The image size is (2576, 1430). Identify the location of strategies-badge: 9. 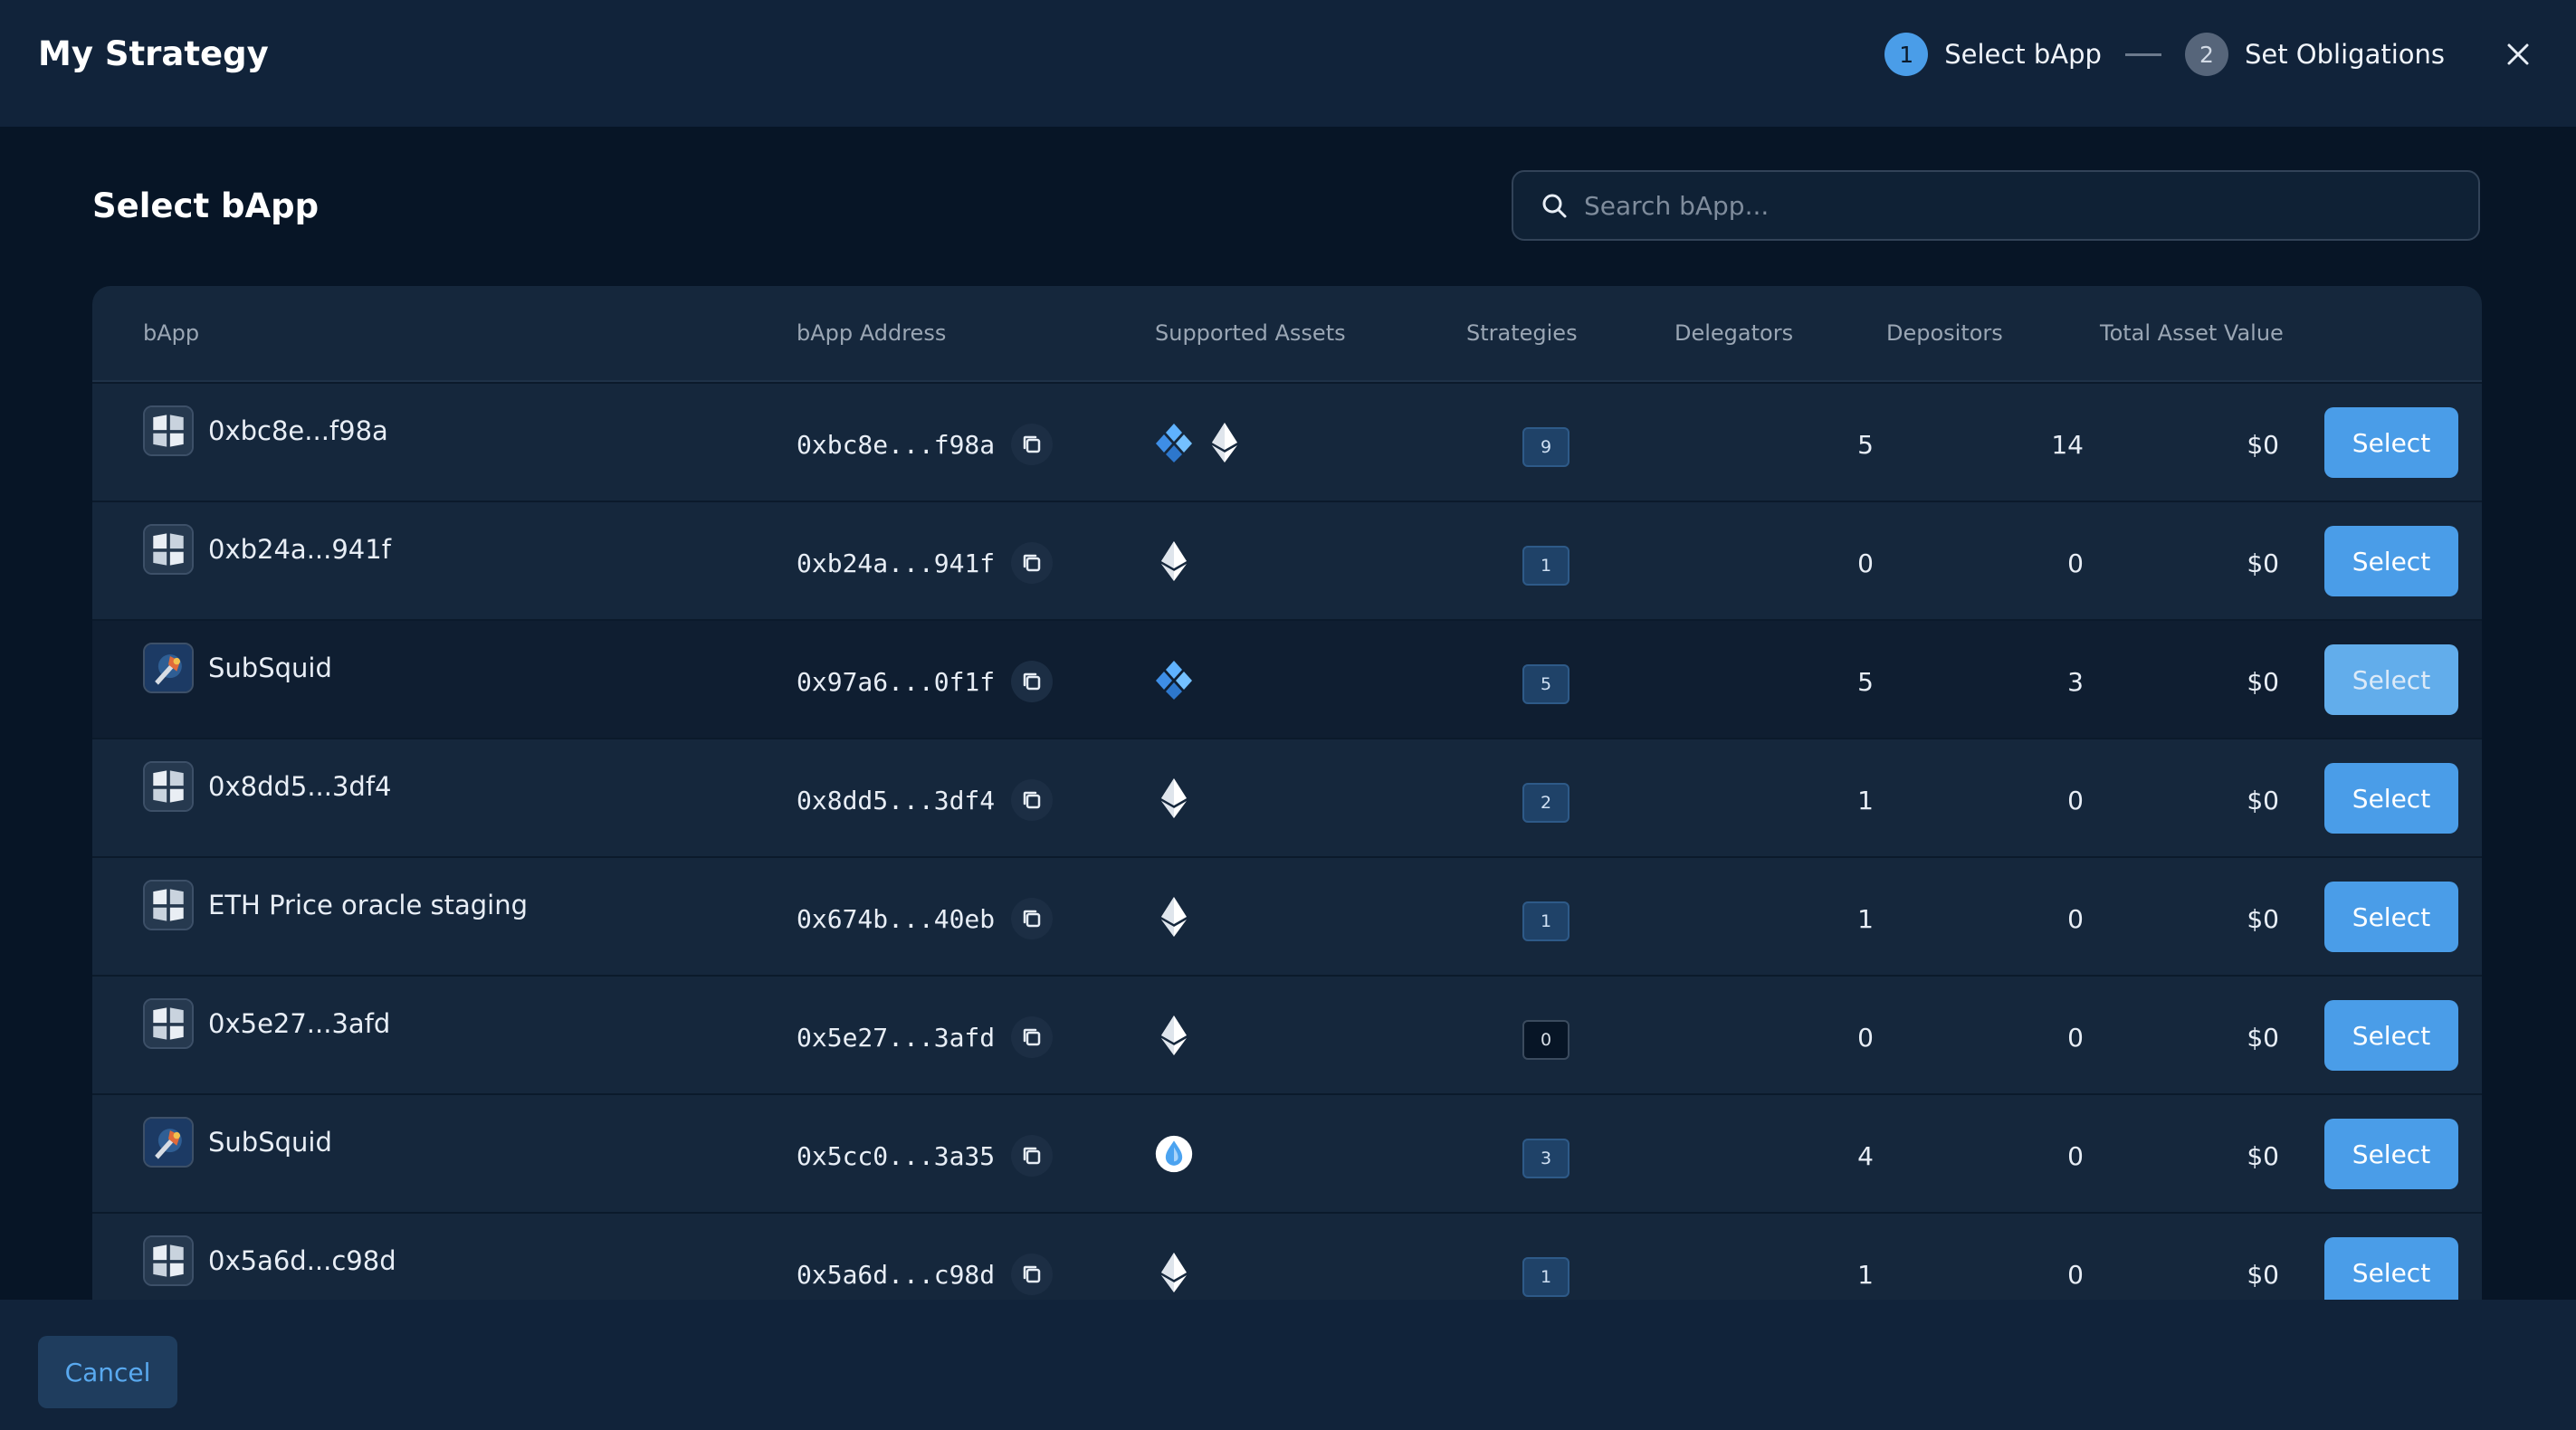
(1545, 447).